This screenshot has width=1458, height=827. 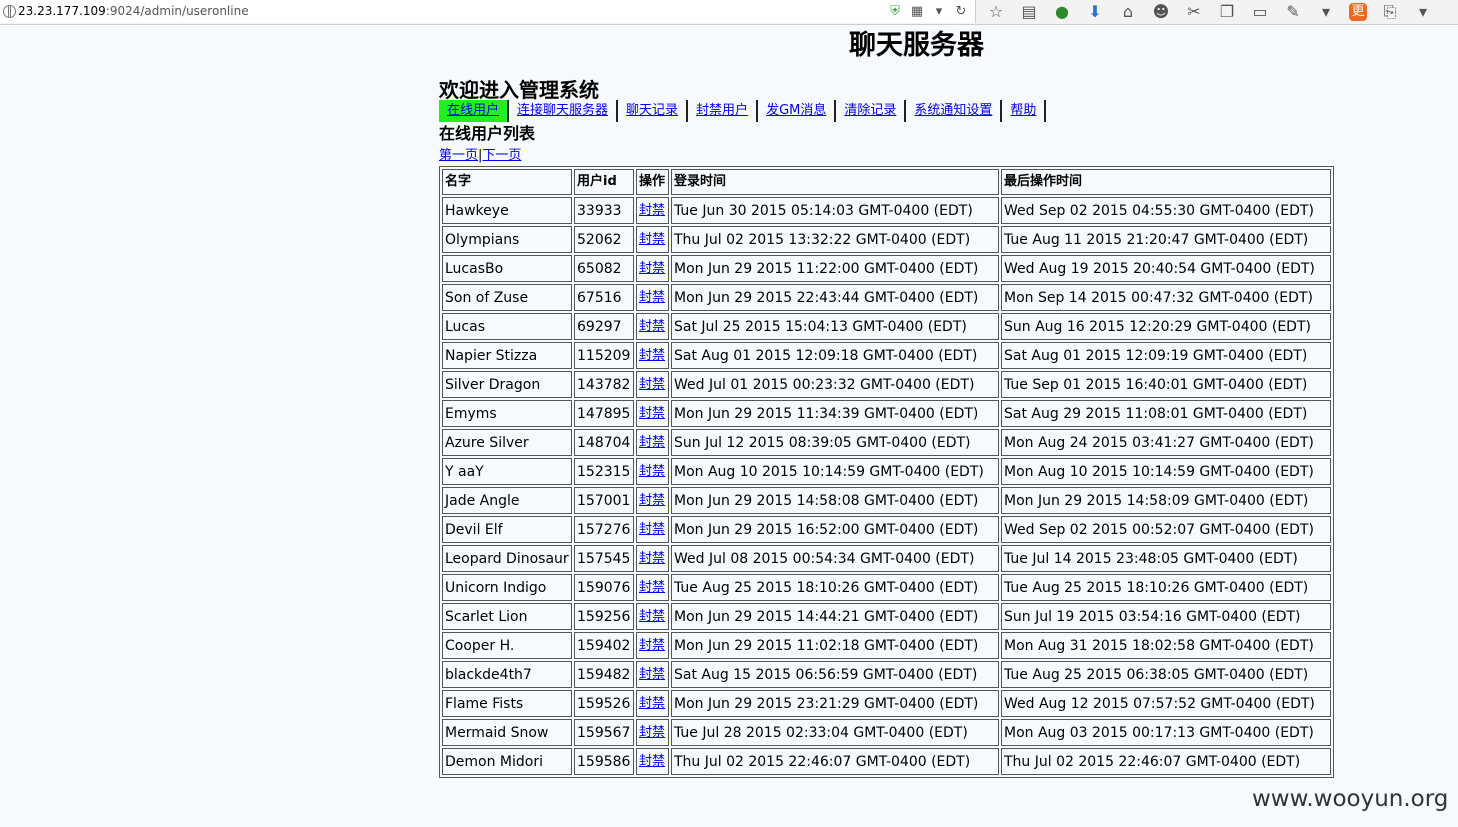 I want to click on cell-login-time: Mon Jun 29 2015 11:22:00 GMT-0400 (EDT), so click(x=835, y=268).